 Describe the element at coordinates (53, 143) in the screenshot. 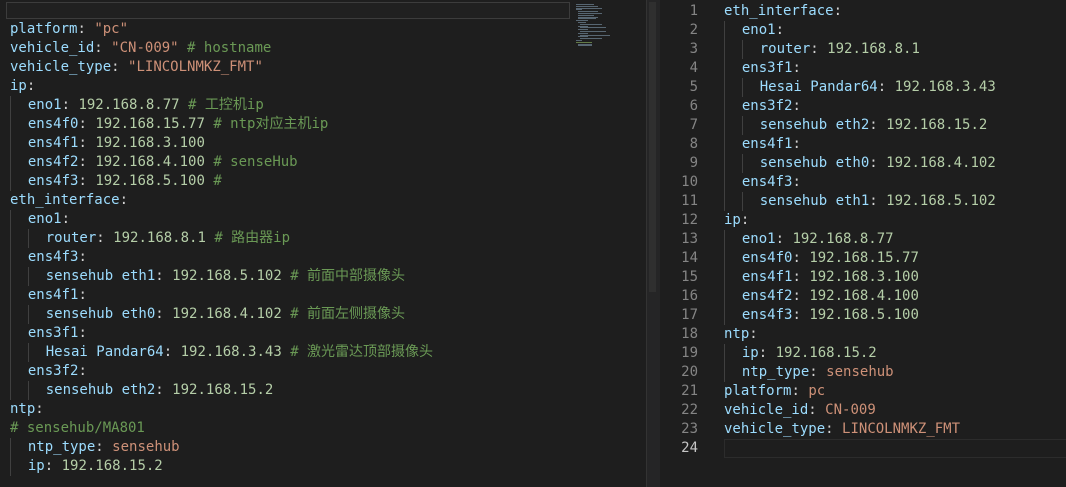

I see `yaml-key: ens4f1` at that location.